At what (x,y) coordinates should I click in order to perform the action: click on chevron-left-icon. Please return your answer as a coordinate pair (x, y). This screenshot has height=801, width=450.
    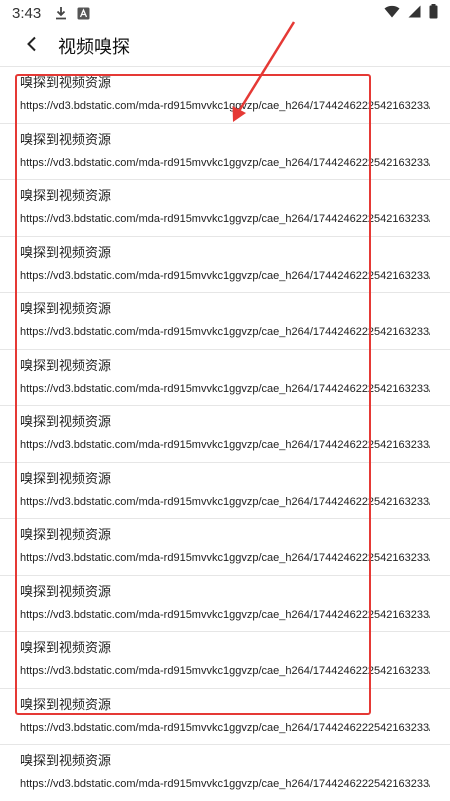
    Looking at the image, I should click on (32, 46).